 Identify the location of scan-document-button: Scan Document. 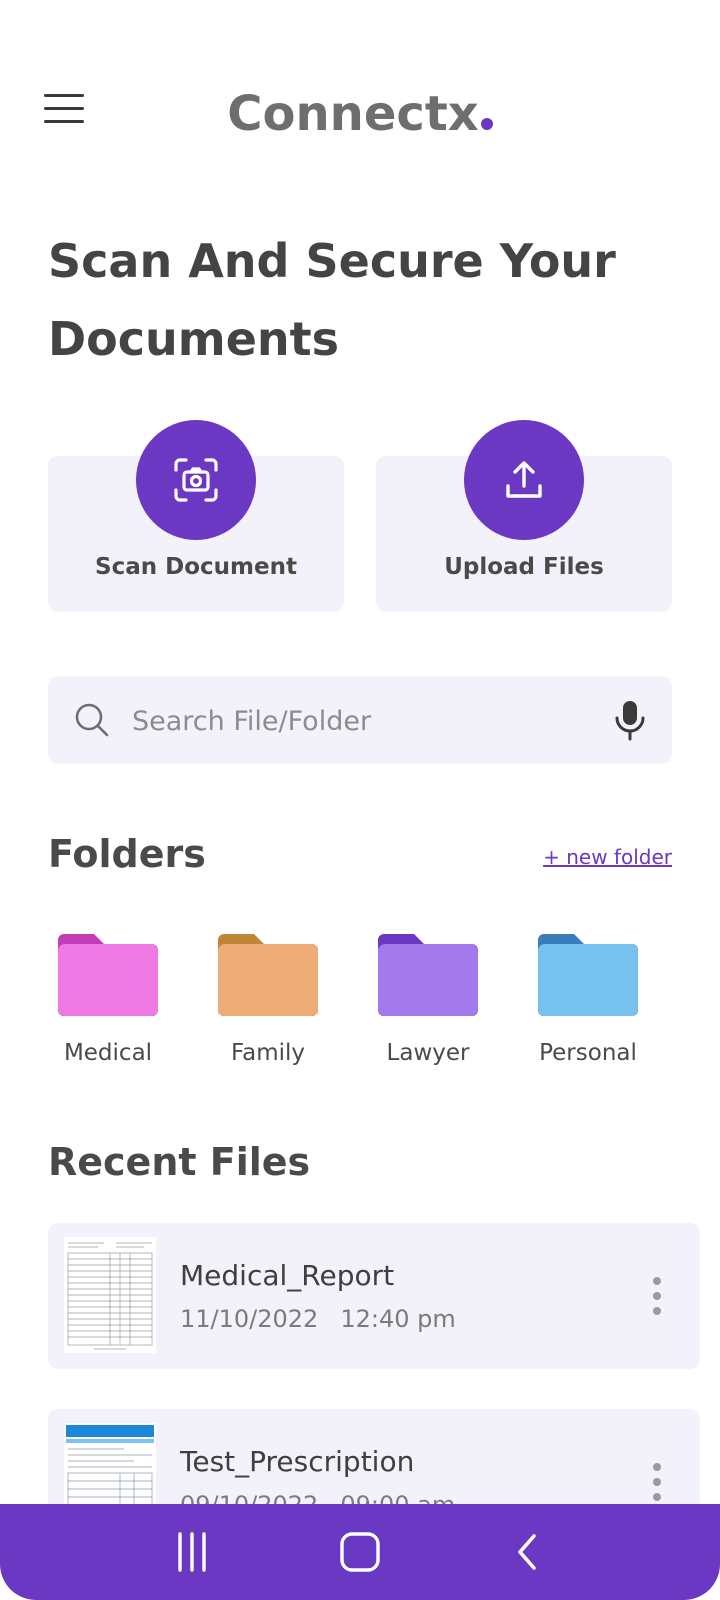
(196, 516).